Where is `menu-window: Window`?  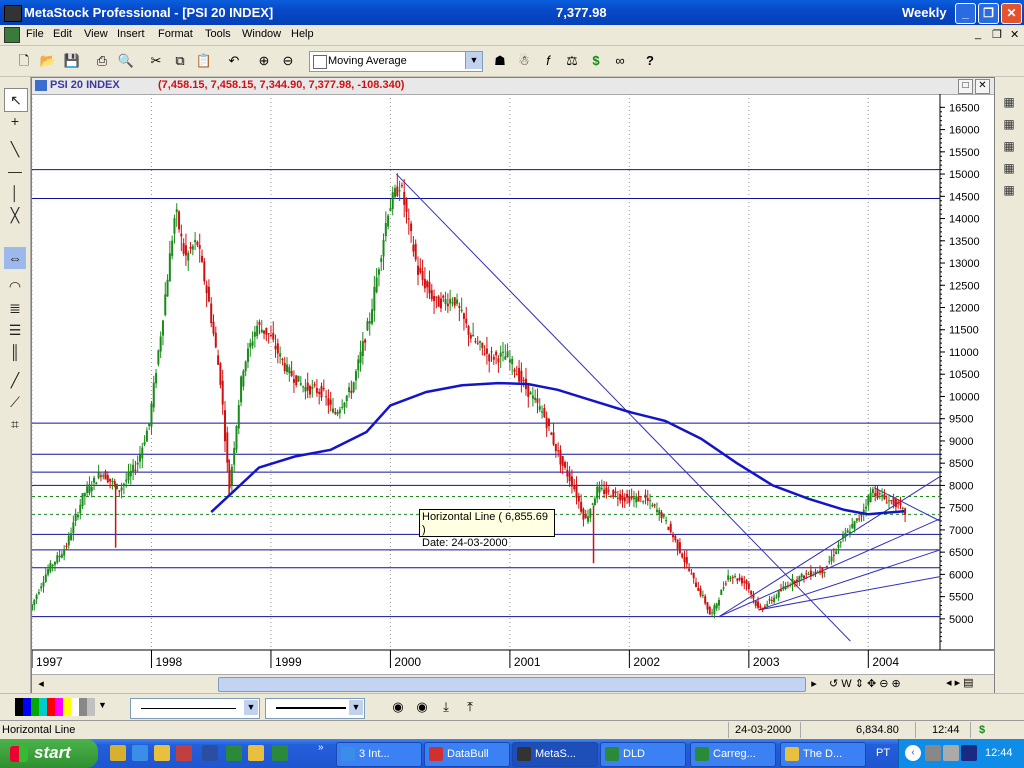 menu-window: Window is located at coordinates (261, 34).